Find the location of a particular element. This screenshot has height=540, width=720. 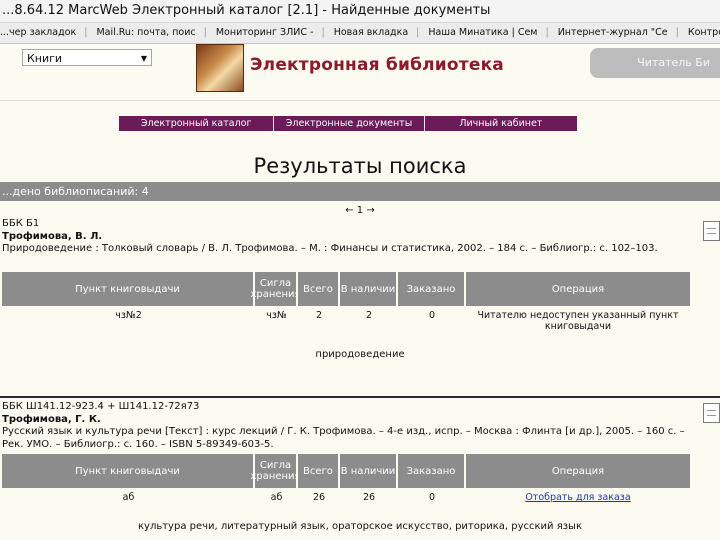

bookmark-new-tab: Новая вкладка is located at coordinates (371, 32).